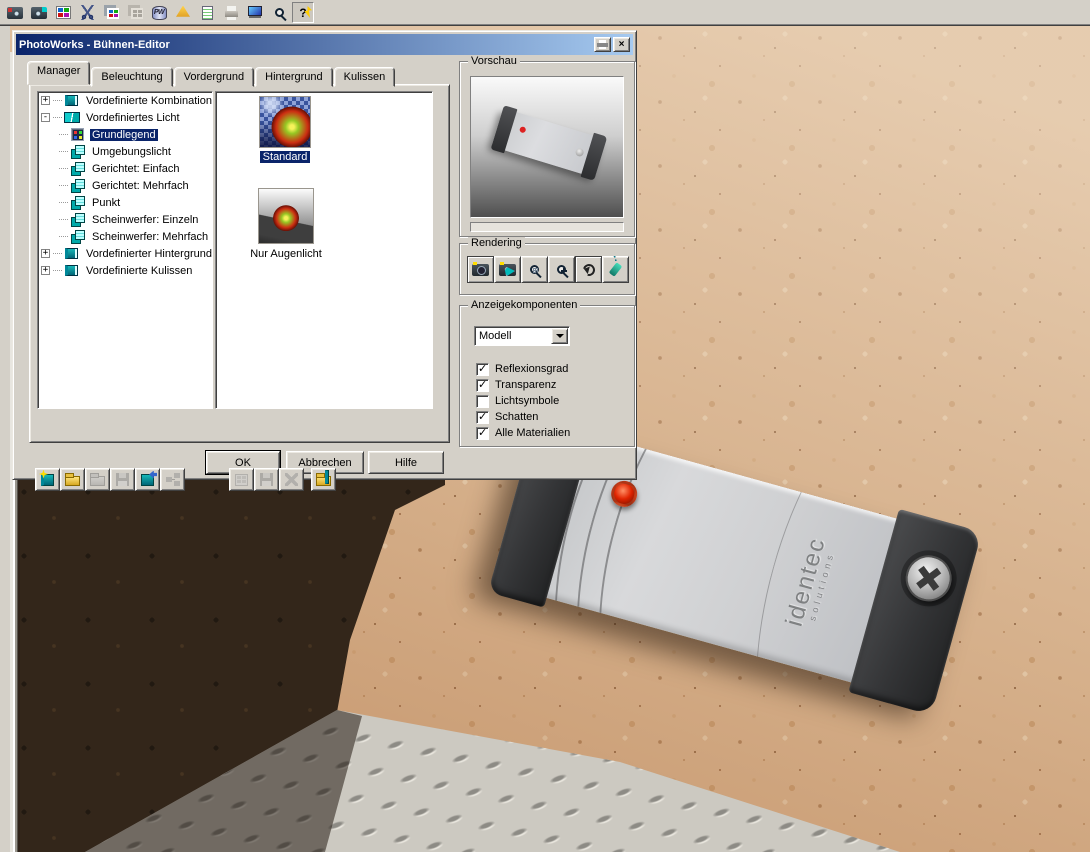  I want to click on preview-window-button, so click(534, 269).